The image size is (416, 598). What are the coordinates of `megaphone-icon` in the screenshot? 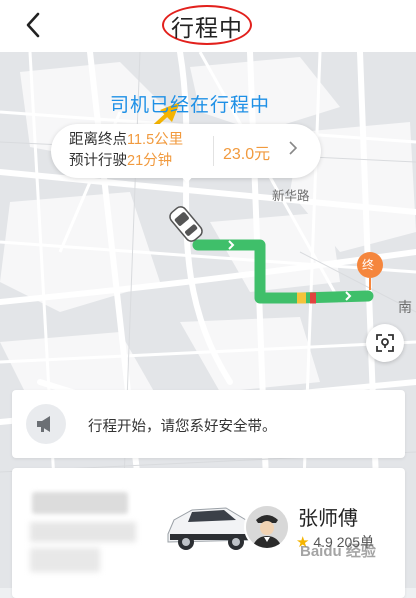 It's located at (43, 424).